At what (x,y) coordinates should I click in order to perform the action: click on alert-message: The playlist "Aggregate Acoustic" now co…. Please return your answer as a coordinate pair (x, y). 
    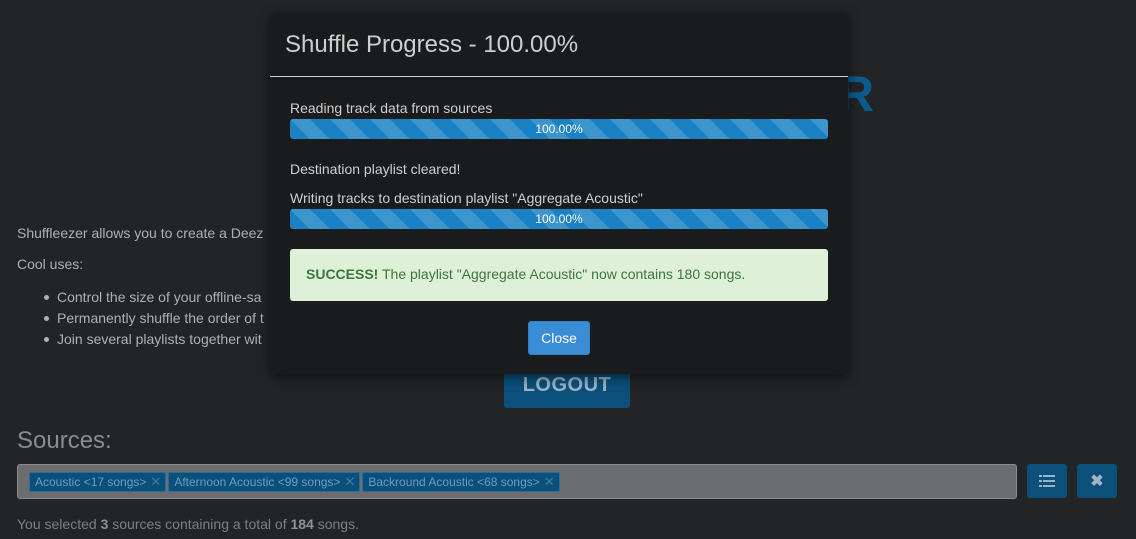
    Looking at the image, I should click on (562, 274).